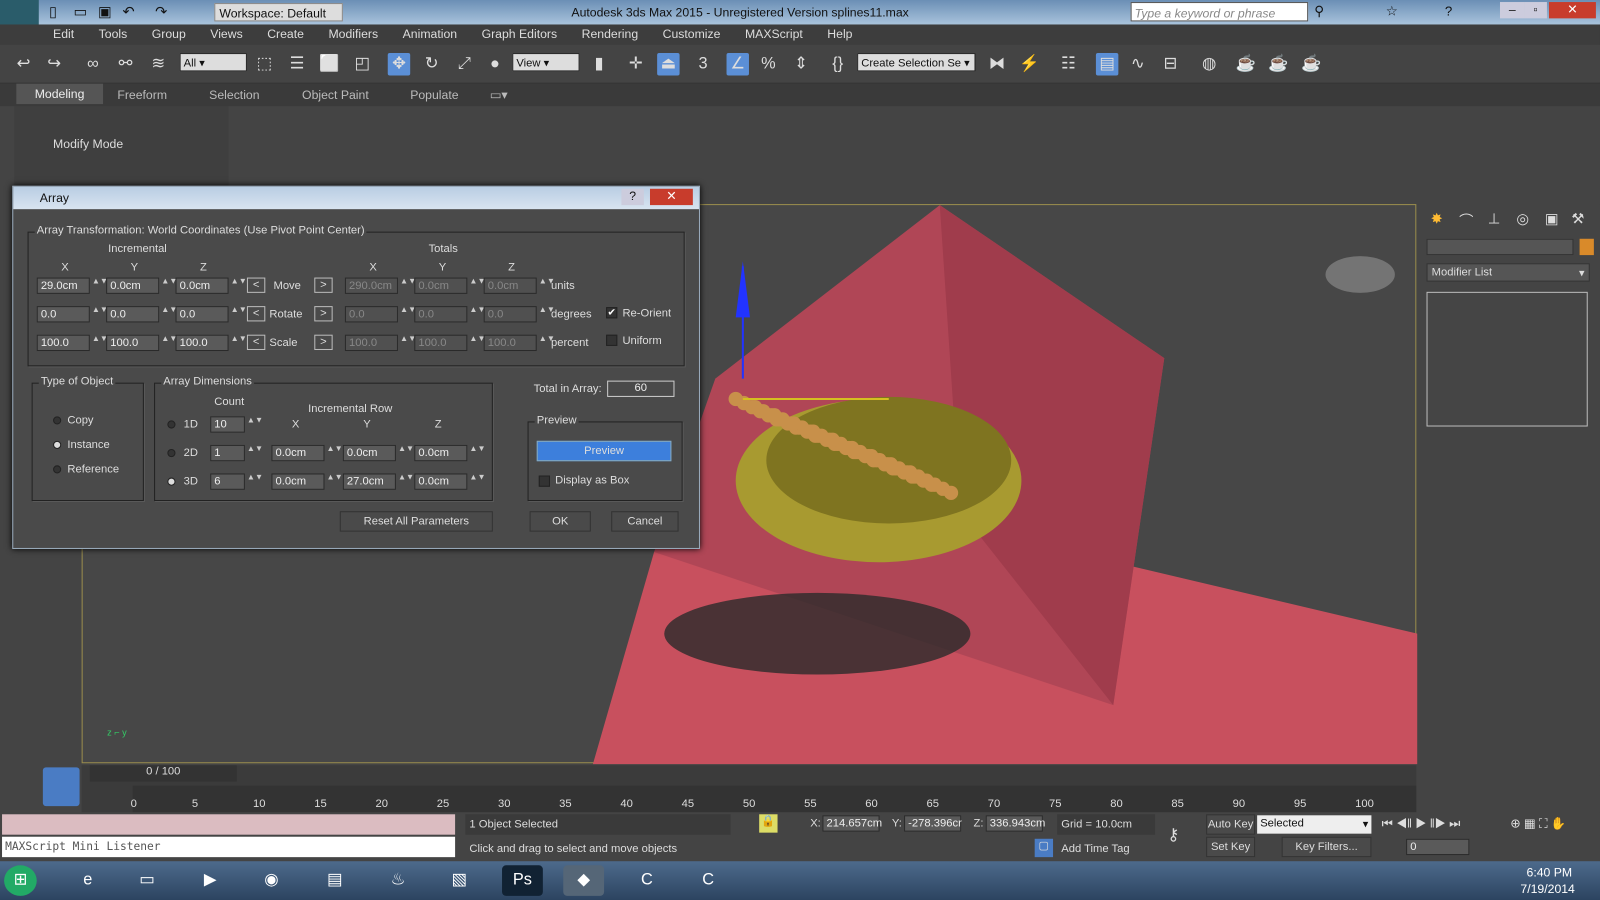 The width and height of the screenshot is (1600, 900). I want to click on minimize-button: –, so click(1512, 10).